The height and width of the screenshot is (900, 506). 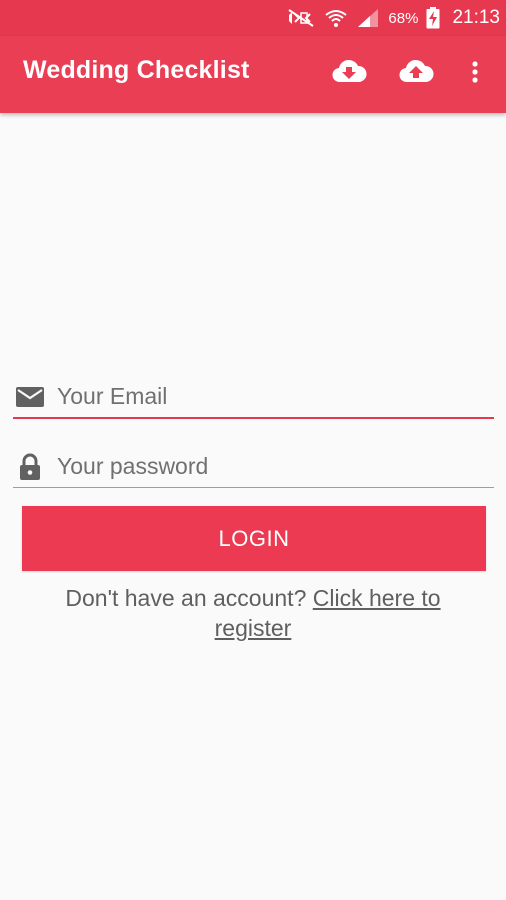 I want to click on status-icons: 68% 21:13, so click(x=393, y=18).